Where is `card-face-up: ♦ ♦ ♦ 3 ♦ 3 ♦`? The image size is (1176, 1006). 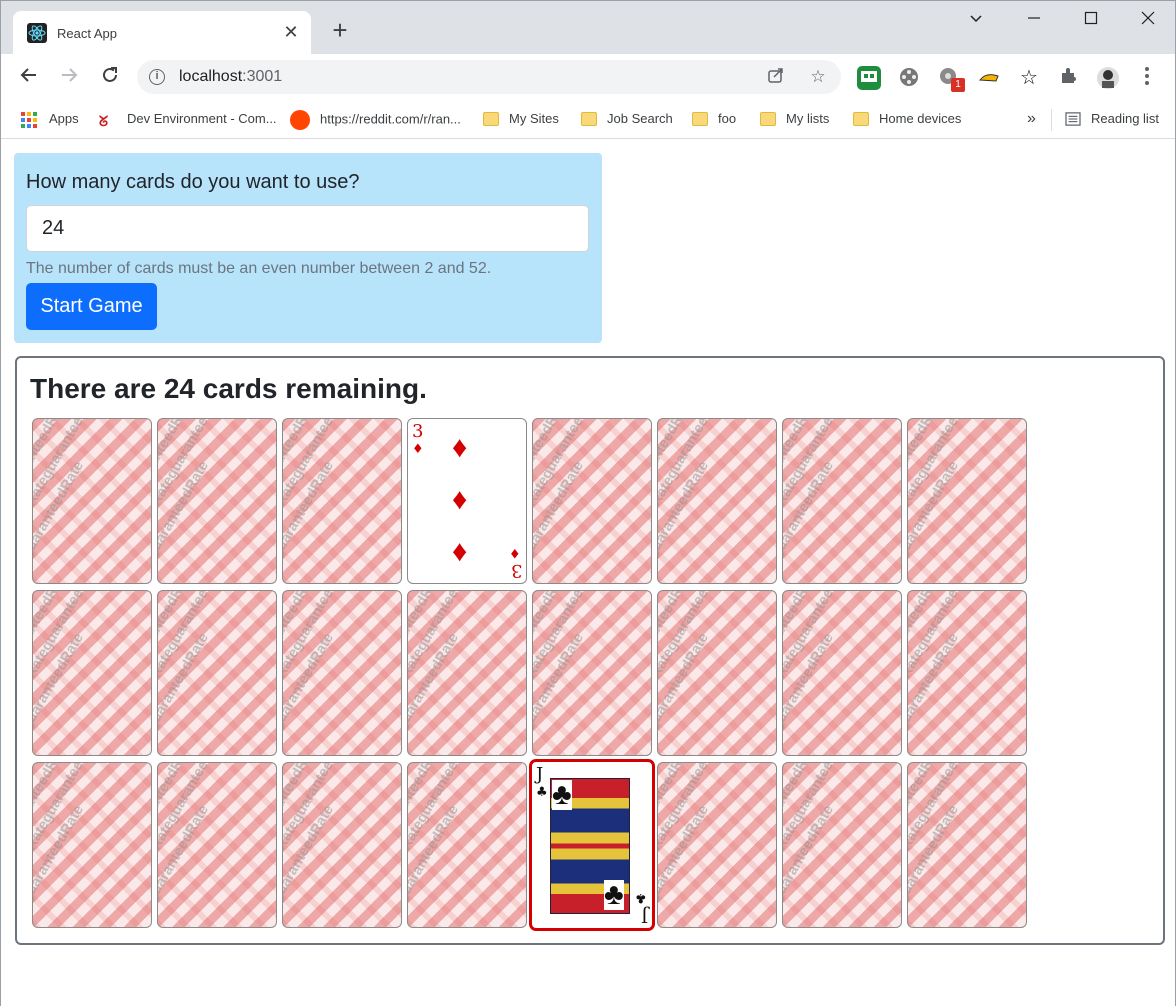
card-face-up: ♦ ♦ ♦ 3 ♦ 3 ♦ is located at coordinates (467, 501).